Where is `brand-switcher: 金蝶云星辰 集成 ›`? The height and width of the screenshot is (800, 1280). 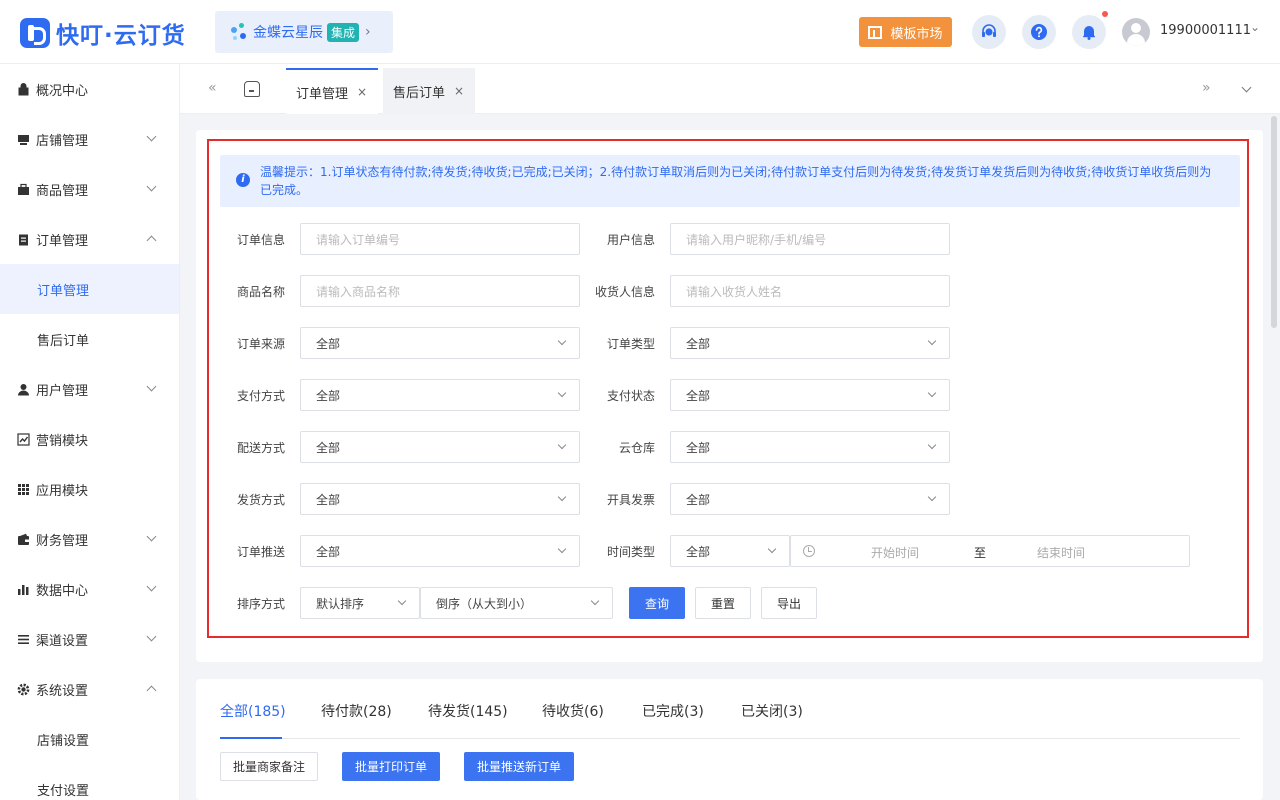
brand-switcher: 金蝶云星辰 集成 › is located at coordinates (304, 32).